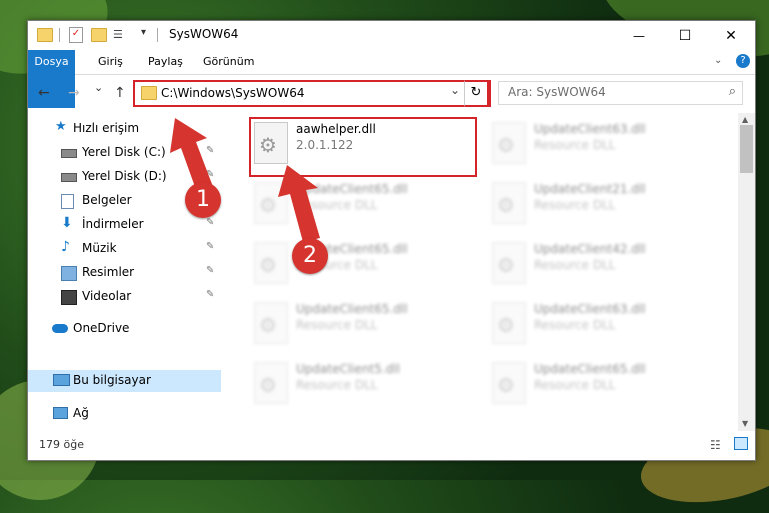 The width and height of the screenshot is (769, 513). What do you see at coordinates (69, 177) in the screenshot?
I see `drive-icon` at bounding box center [69, 177].